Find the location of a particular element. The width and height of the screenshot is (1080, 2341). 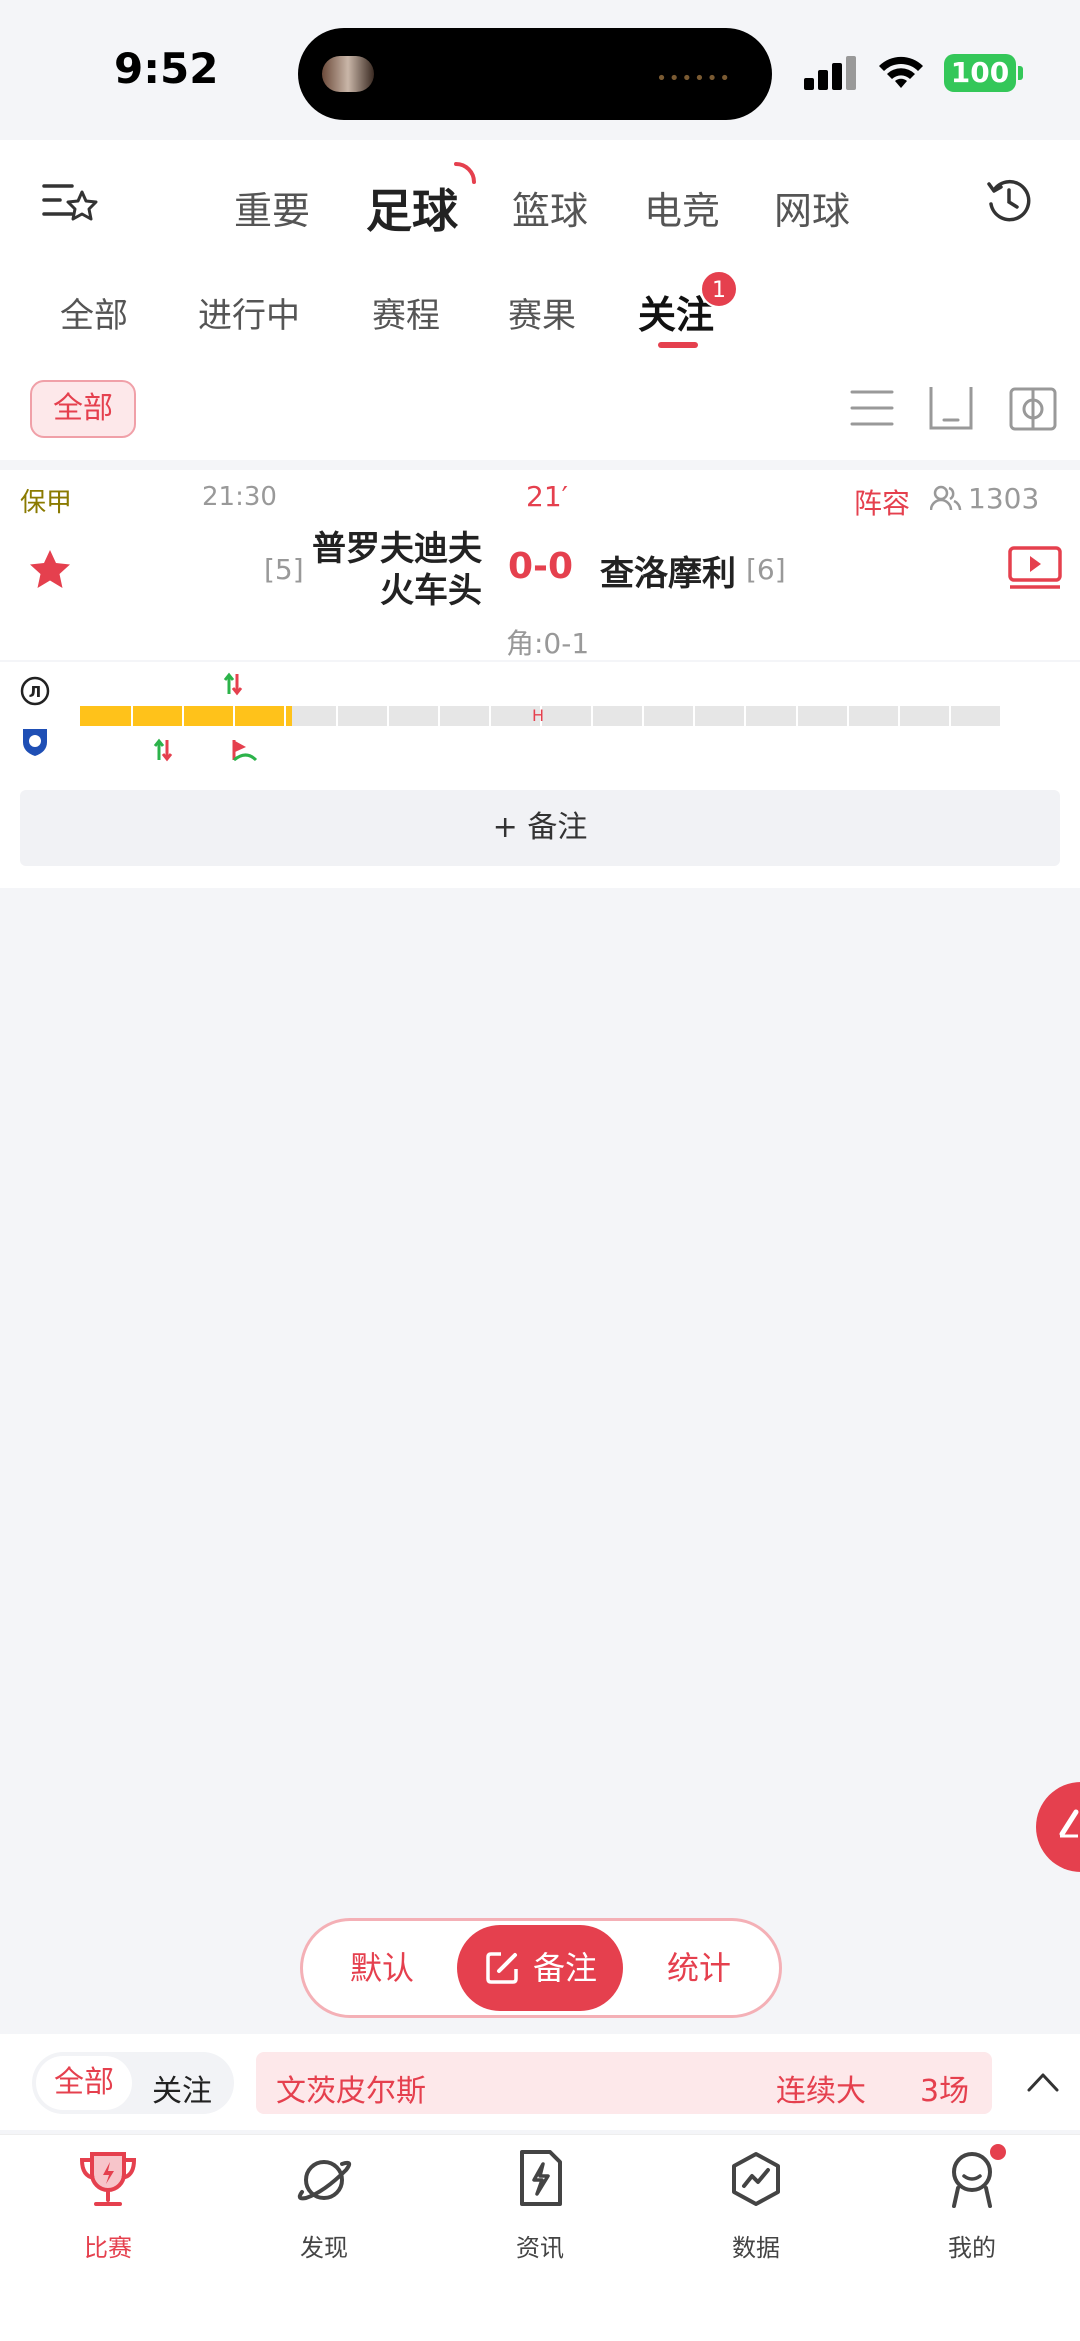

match-timeline-progress is located at coordinates (186, 716).